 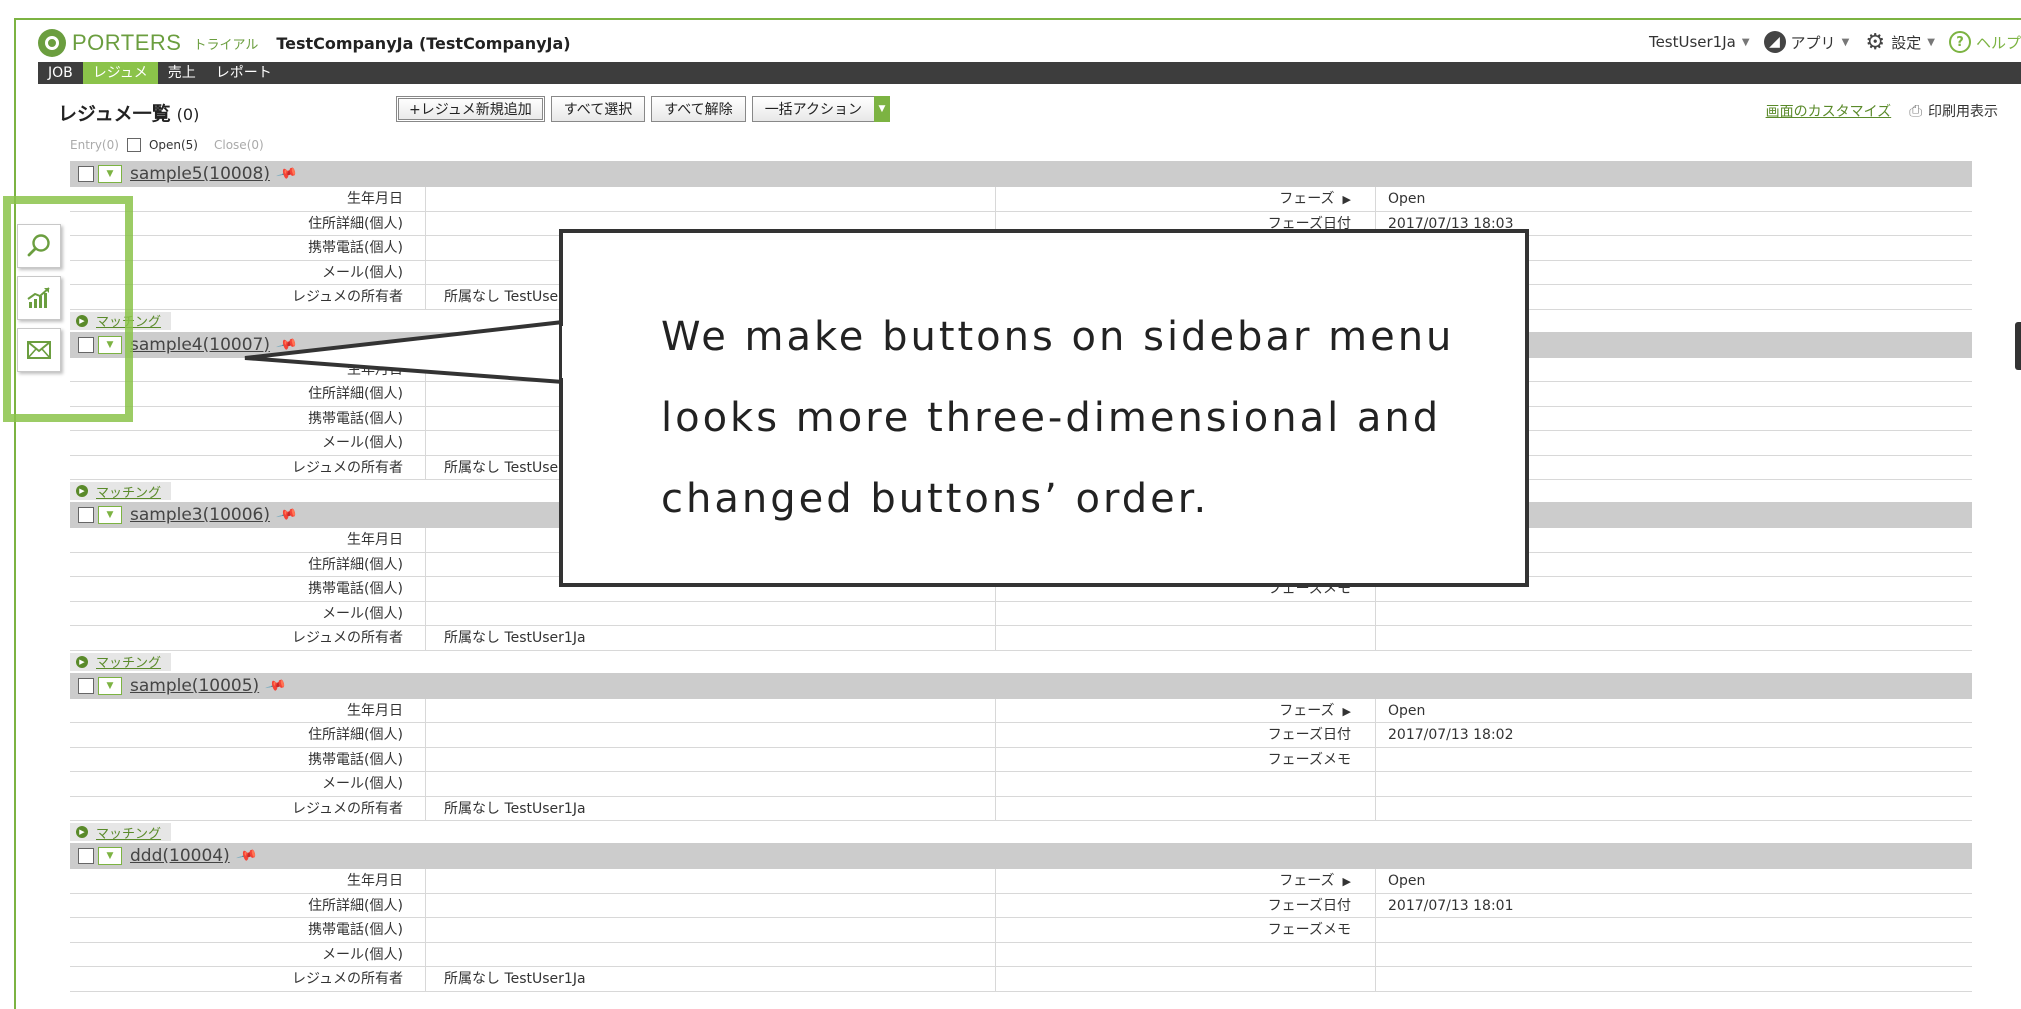 I want to click on table-row: 生年月日フェーズ▶Open, so click(x=1021, y=199).